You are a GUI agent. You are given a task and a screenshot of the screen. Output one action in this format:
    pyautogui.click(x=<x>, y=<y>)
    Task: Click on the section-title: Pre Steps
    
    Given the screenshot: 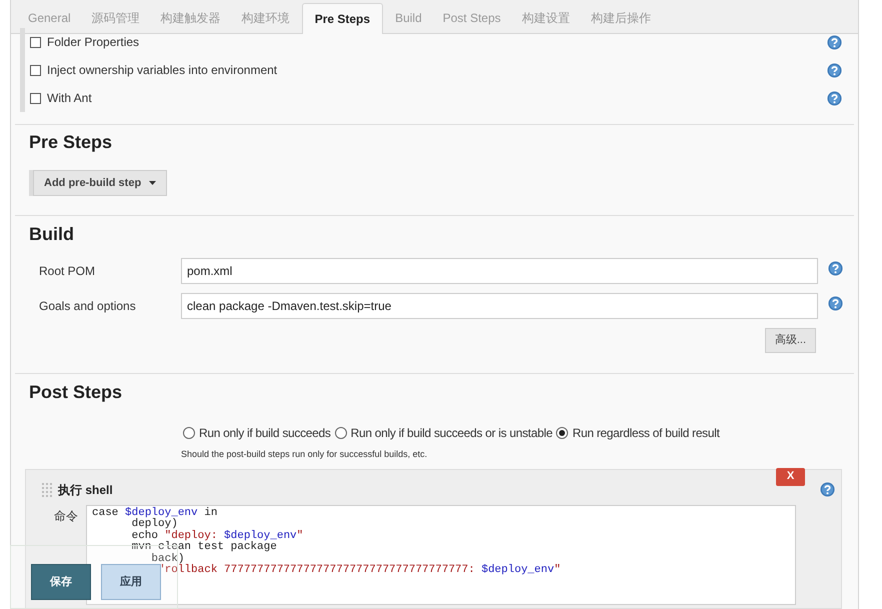 What is the action you would take?
    pyautogui.click(x=71, y=142)
    